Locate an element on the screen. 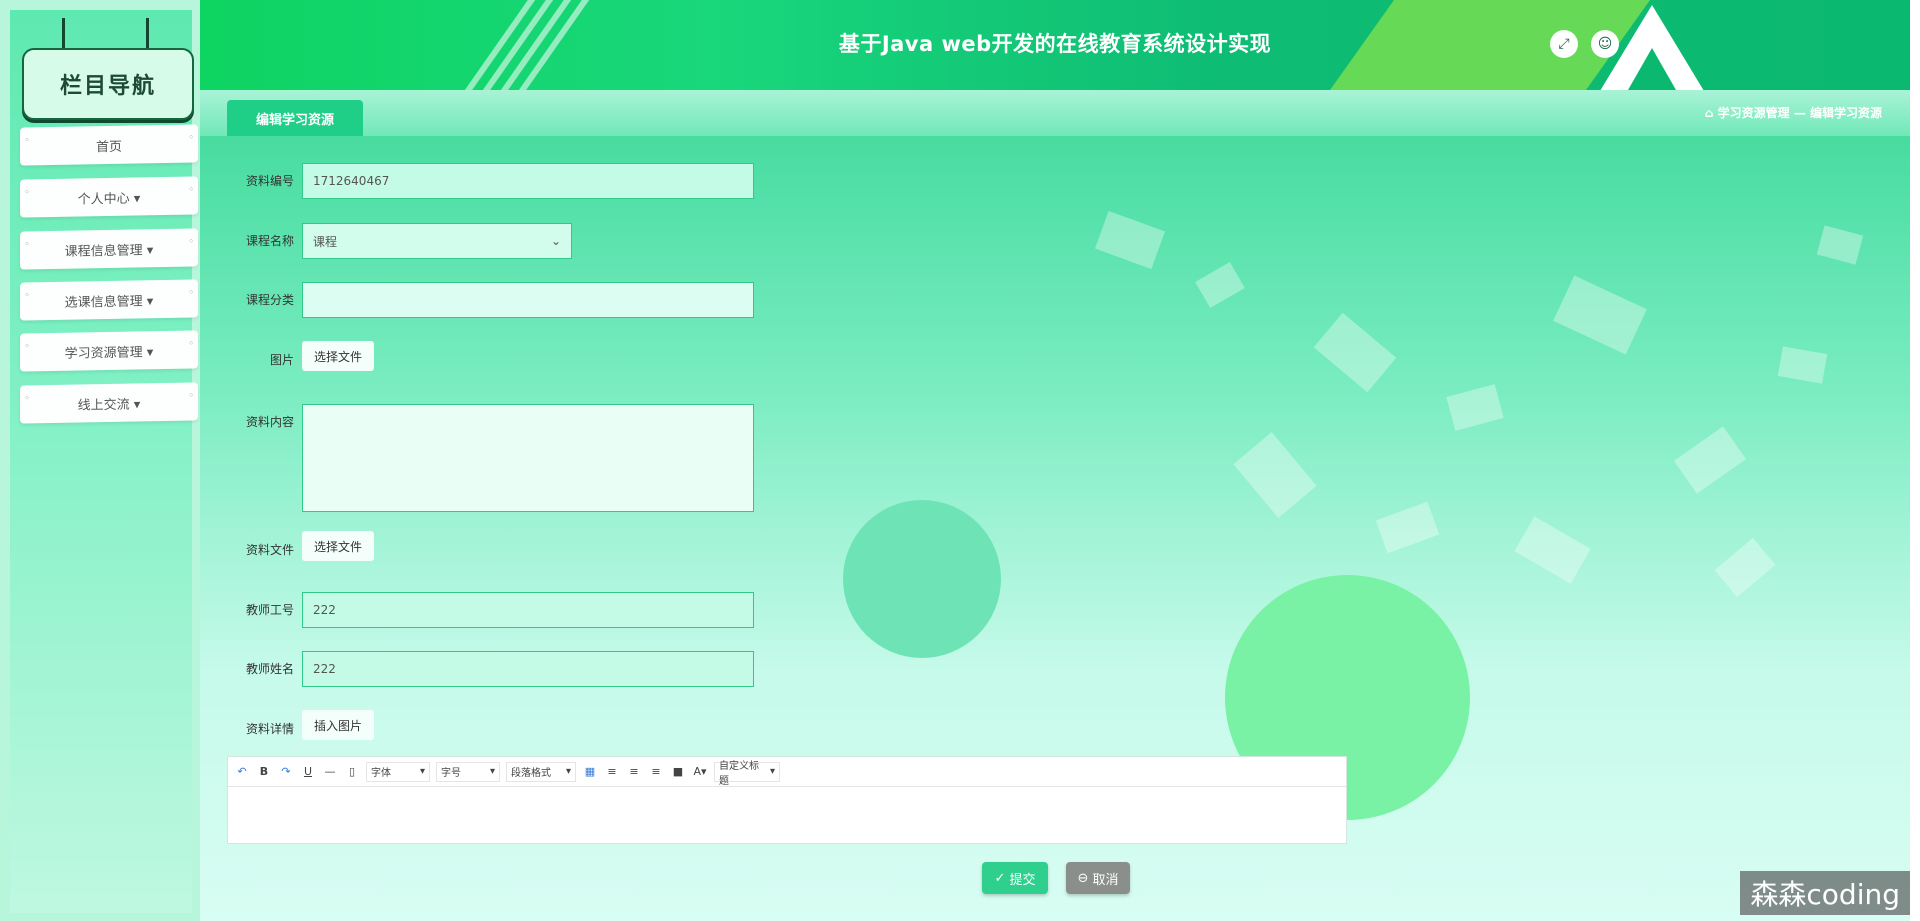 Image resolution: width=1920 pixels, height=921 pixels. cancel-button: ⊖ 取消 is located at coordinates (1098, 878).